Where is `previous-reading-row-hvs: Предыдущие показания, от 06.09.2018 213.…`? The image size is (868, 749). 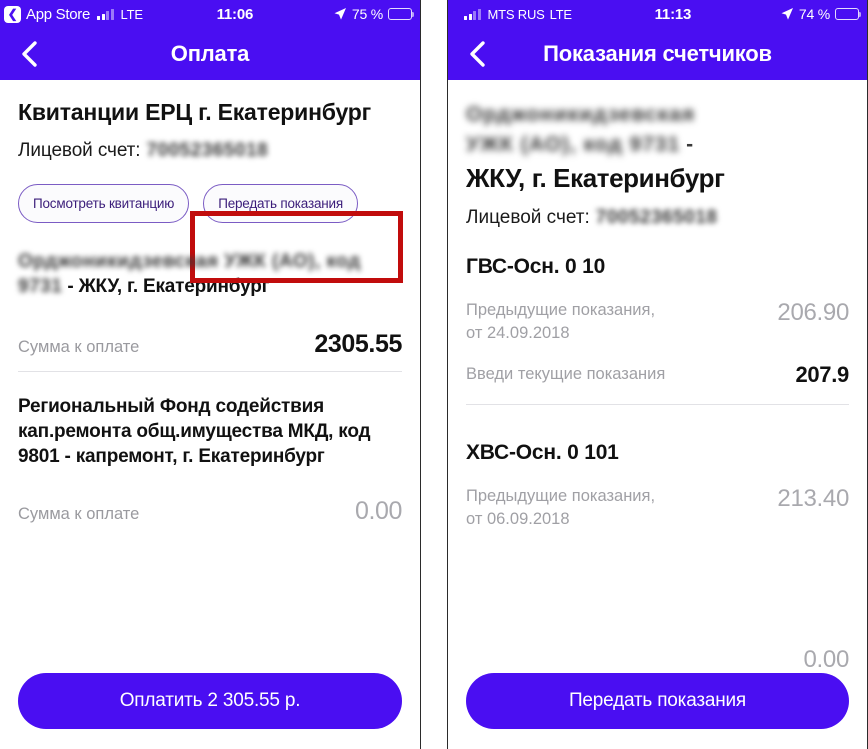
previous-reading-row-hvs: Предыдущие показания, от 06.09.2018 213.… is located at coordinates (657, 508).